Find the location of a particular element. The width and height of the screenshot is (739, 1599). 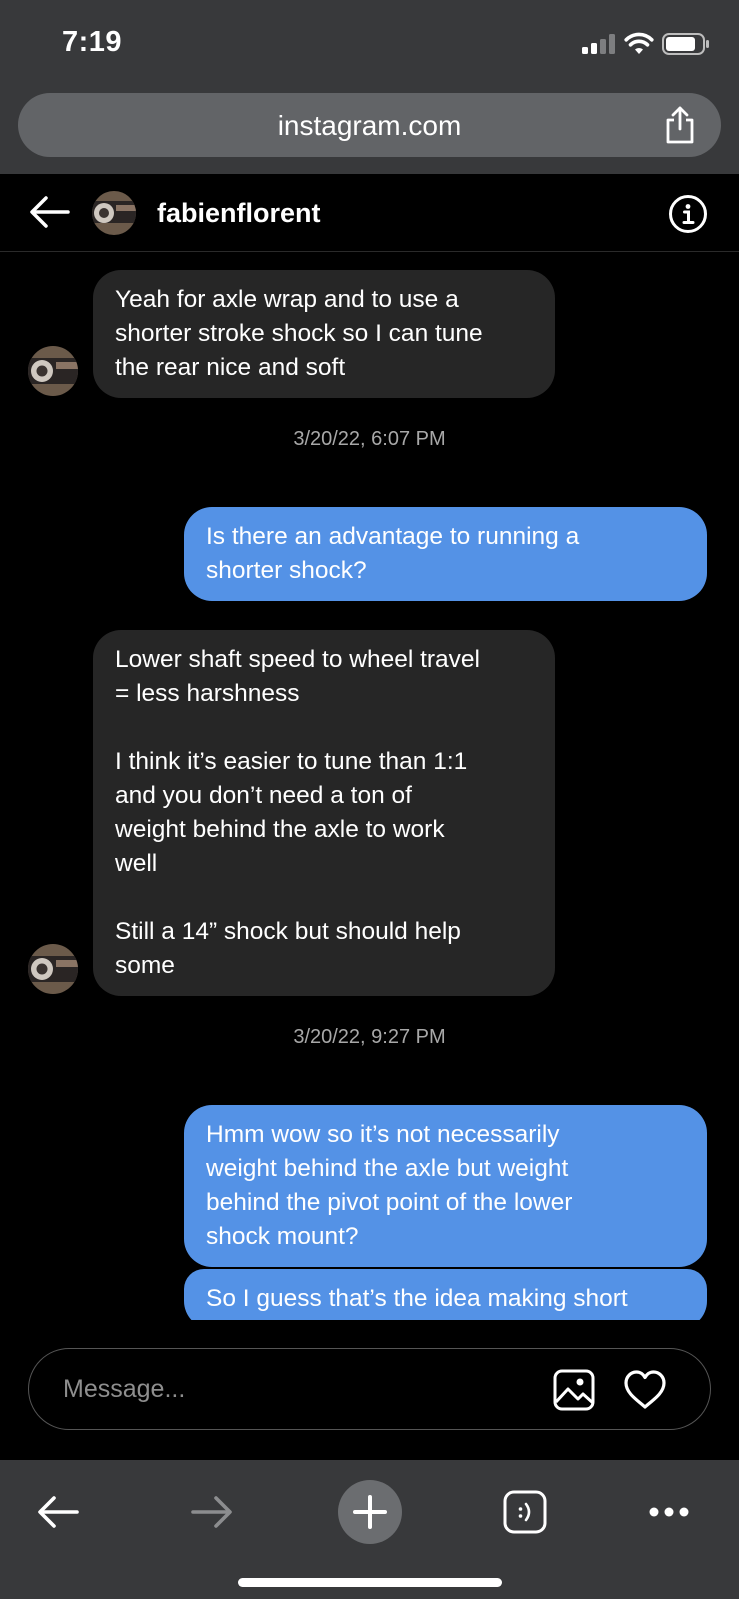

message-timestamp: 3/20/22, 9:27 PM is located at coordinates (369, 1037).